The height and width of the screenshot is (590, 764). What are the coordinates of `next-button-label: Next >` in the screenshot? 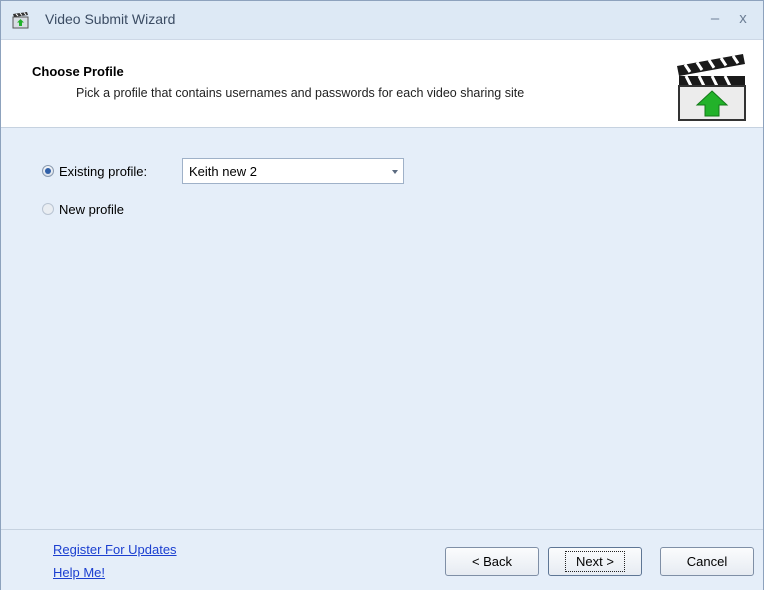 It's located at (595, 561).